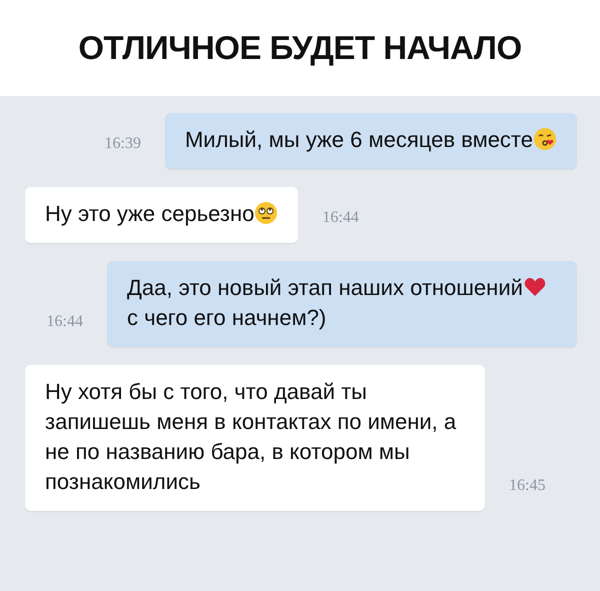 The width and height of the screenshot is (600, 591). I want to click on kissing-face-icon, so click(545, 139).